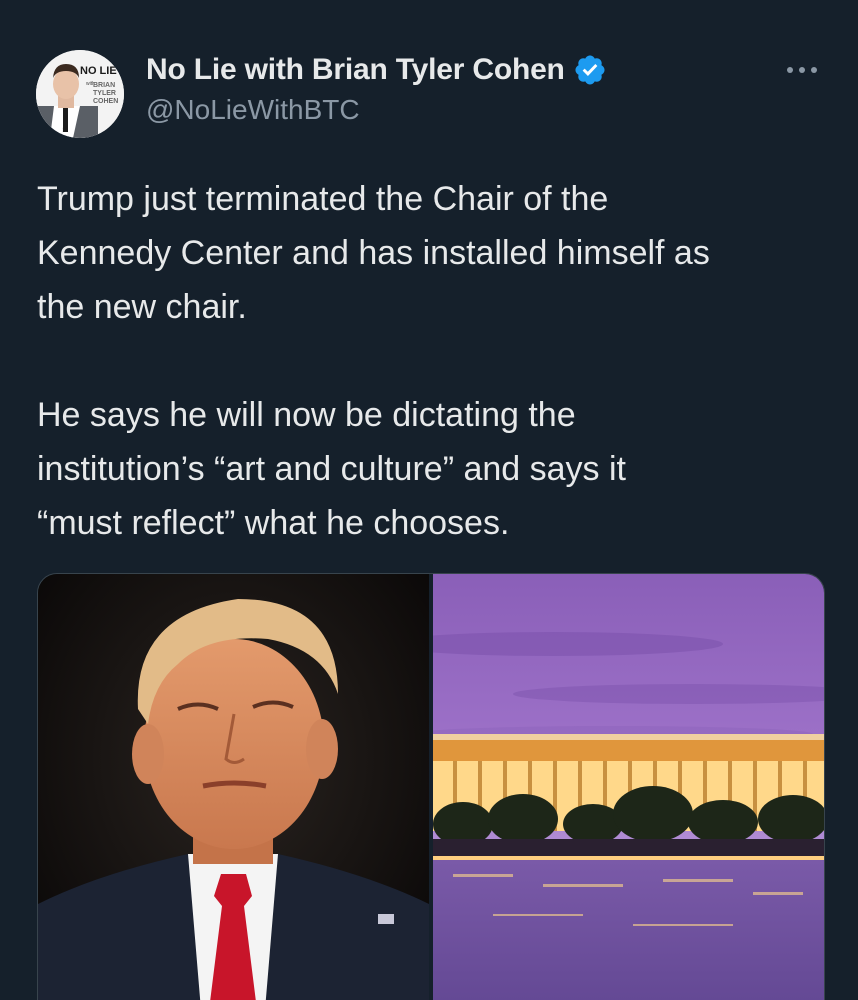 The width and height of the screenshot is (858, 1000). What do you see at coordinates (590, 70) in the screenshot?
I see `verified-badge-icon` at bounding box center [590, 70].